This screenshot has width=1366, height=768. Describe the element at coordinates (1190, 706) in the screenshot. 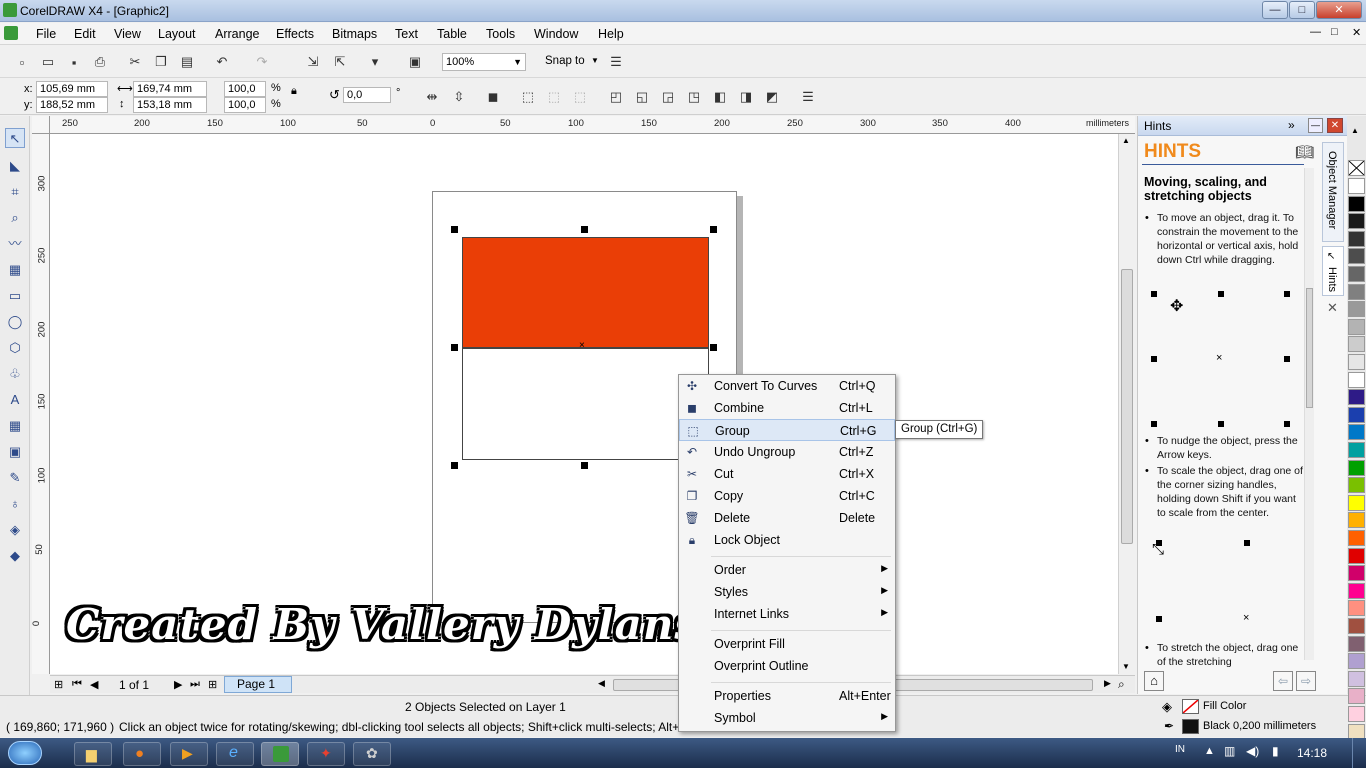

I see `fill-color-swatch` at that location.